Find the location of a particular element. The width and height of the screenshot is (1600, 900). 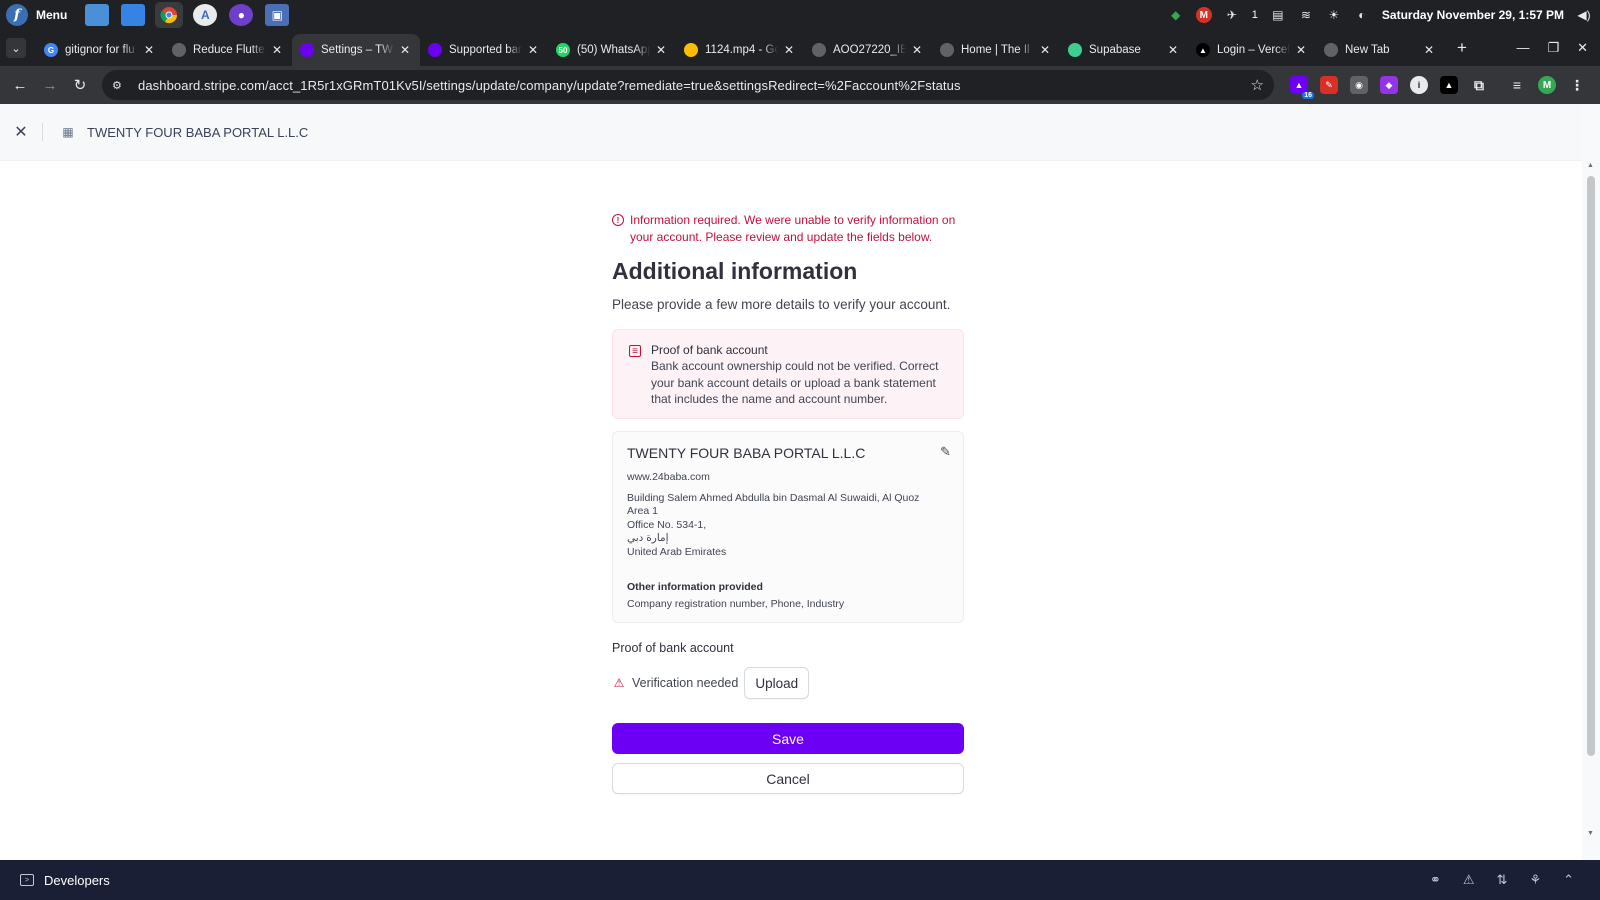

browser-tab: Supported ban ✕ is located at coordinates (484, 50).